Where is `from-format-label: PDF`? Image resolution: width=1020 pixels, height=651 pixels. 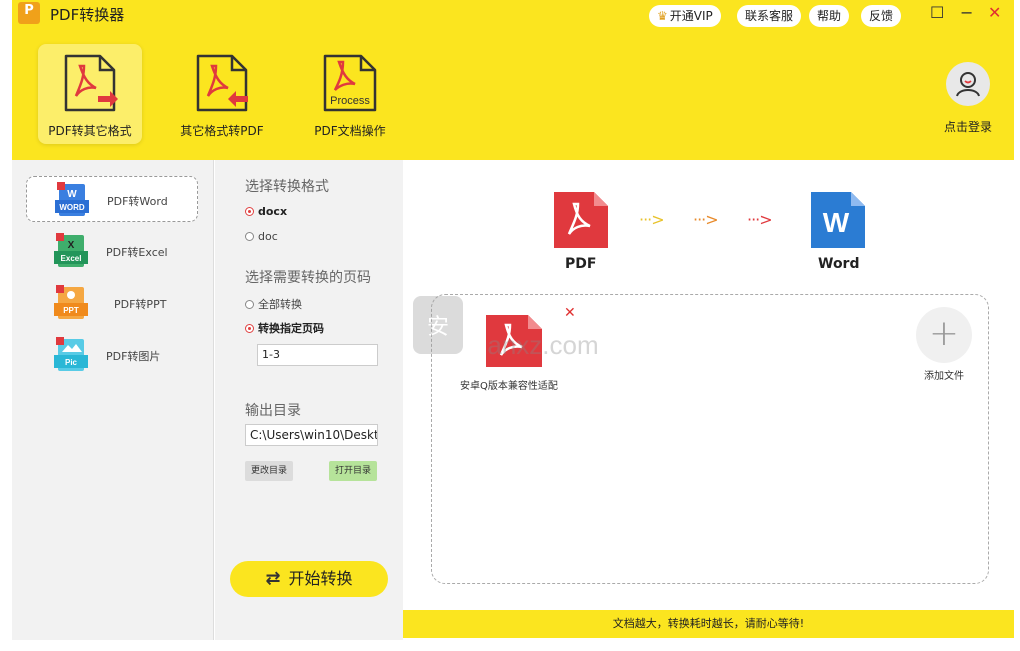
from-format-label: PDF is located at coordinates (581, 264).